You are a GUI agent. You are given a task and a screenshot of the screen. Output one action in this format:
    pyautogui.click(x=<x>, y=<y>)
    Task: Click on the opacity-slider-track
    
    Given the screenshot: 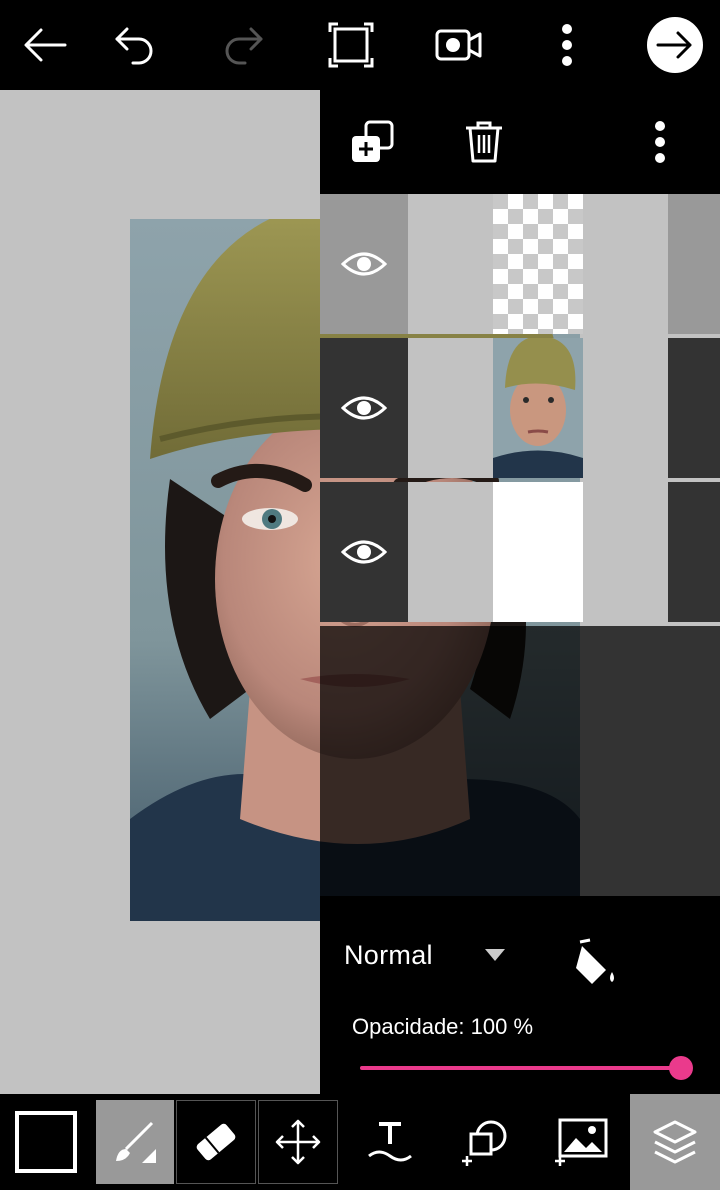 What is the action you would take?
    pyautogui.click(x=521, y=1068)
    